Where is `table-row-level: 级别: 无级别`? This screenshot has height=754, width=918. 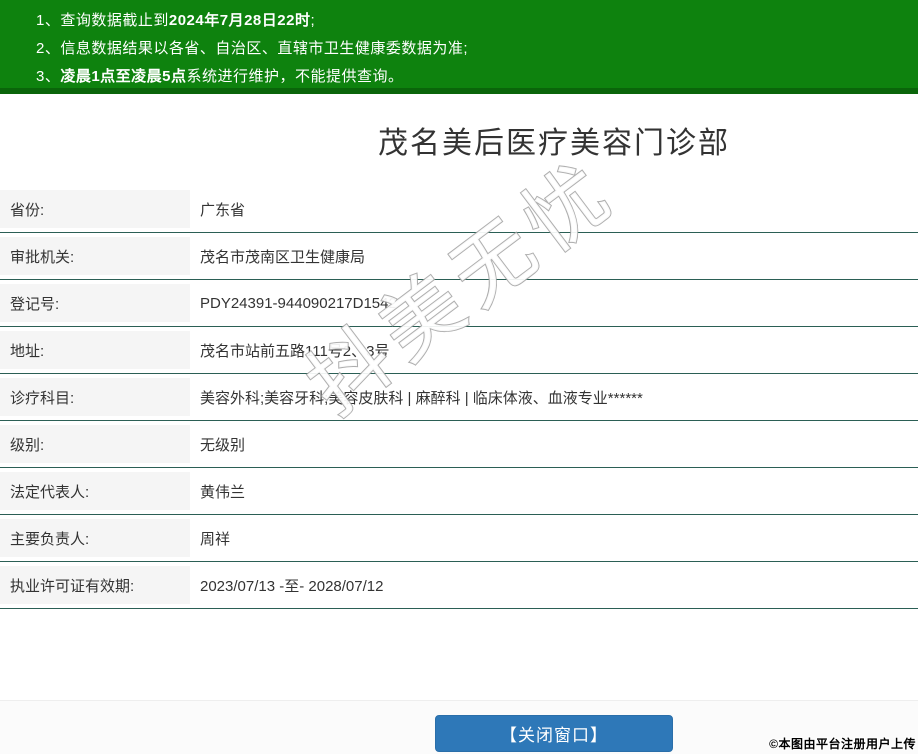
table-row-level: 级别: 无级别 is located at coordinates (459, 444).